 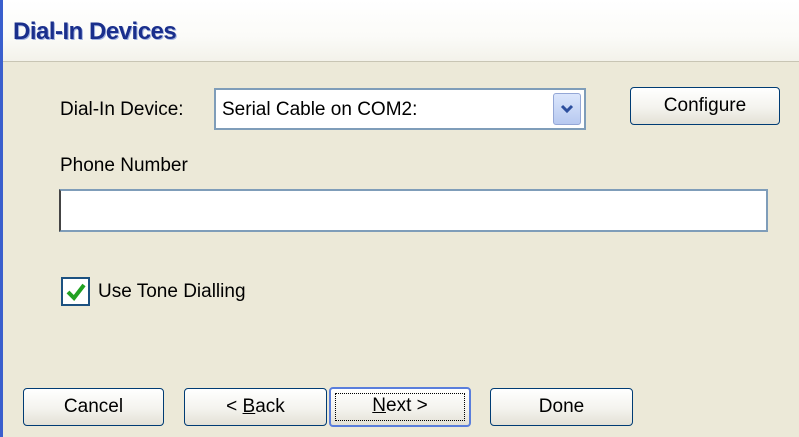 I want to click on dial-in-device-label: Dial-In Device:, so click(x=122, y=109).